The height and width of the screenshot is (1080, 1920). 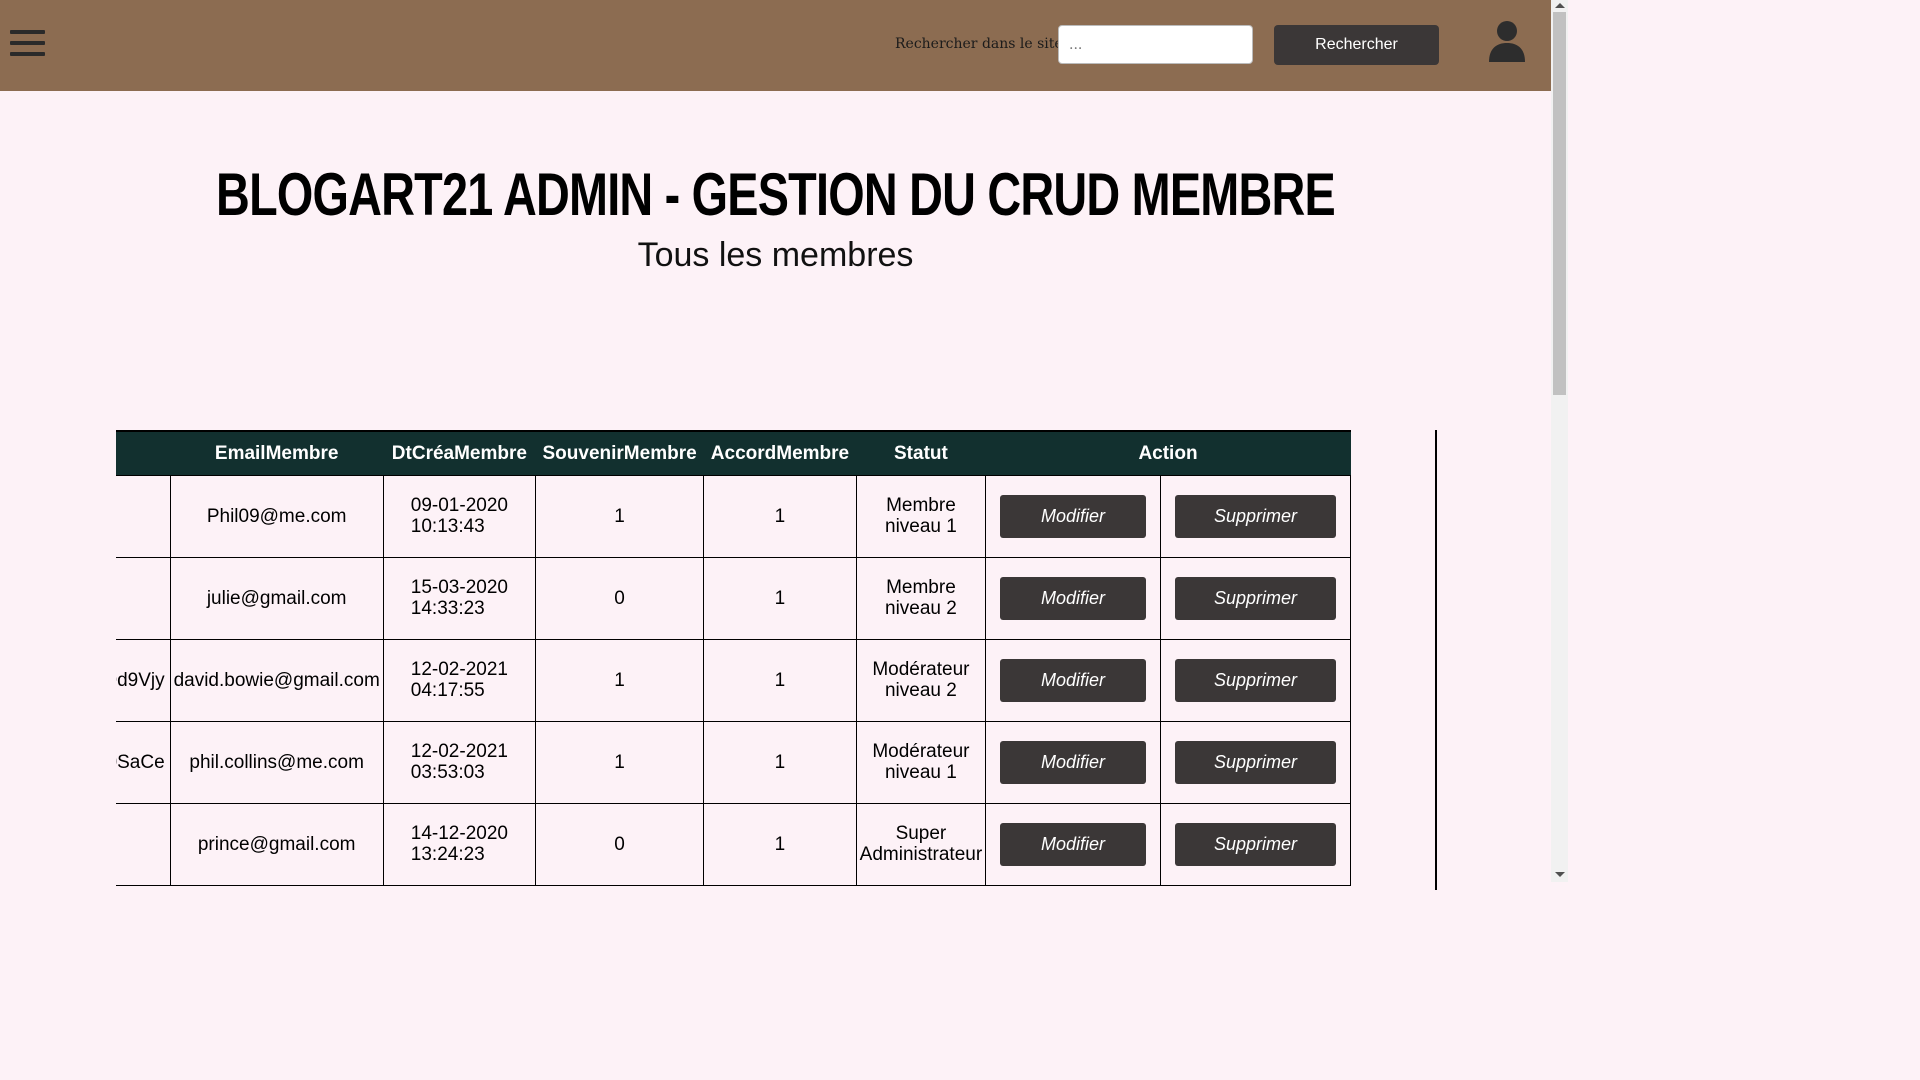 I want to click on date-cell: 14-12-2020 13:24:23, so click(x=459, y=844).